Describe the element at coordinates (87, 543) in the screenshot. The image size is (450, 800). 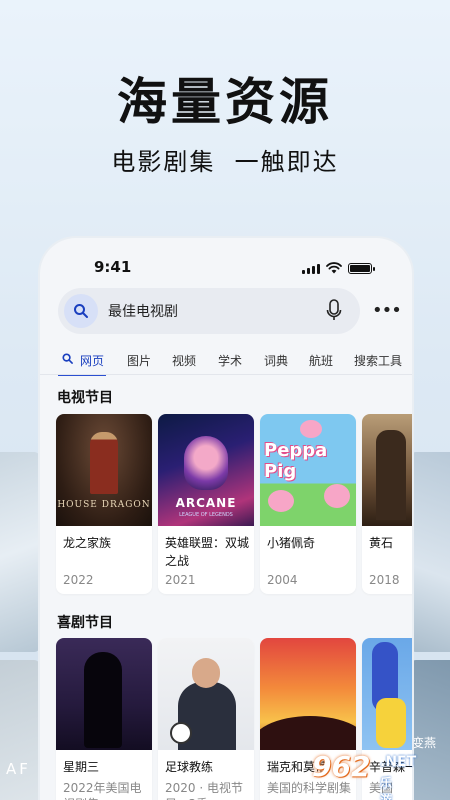
I see `show-title: 龙之家族` at that location.